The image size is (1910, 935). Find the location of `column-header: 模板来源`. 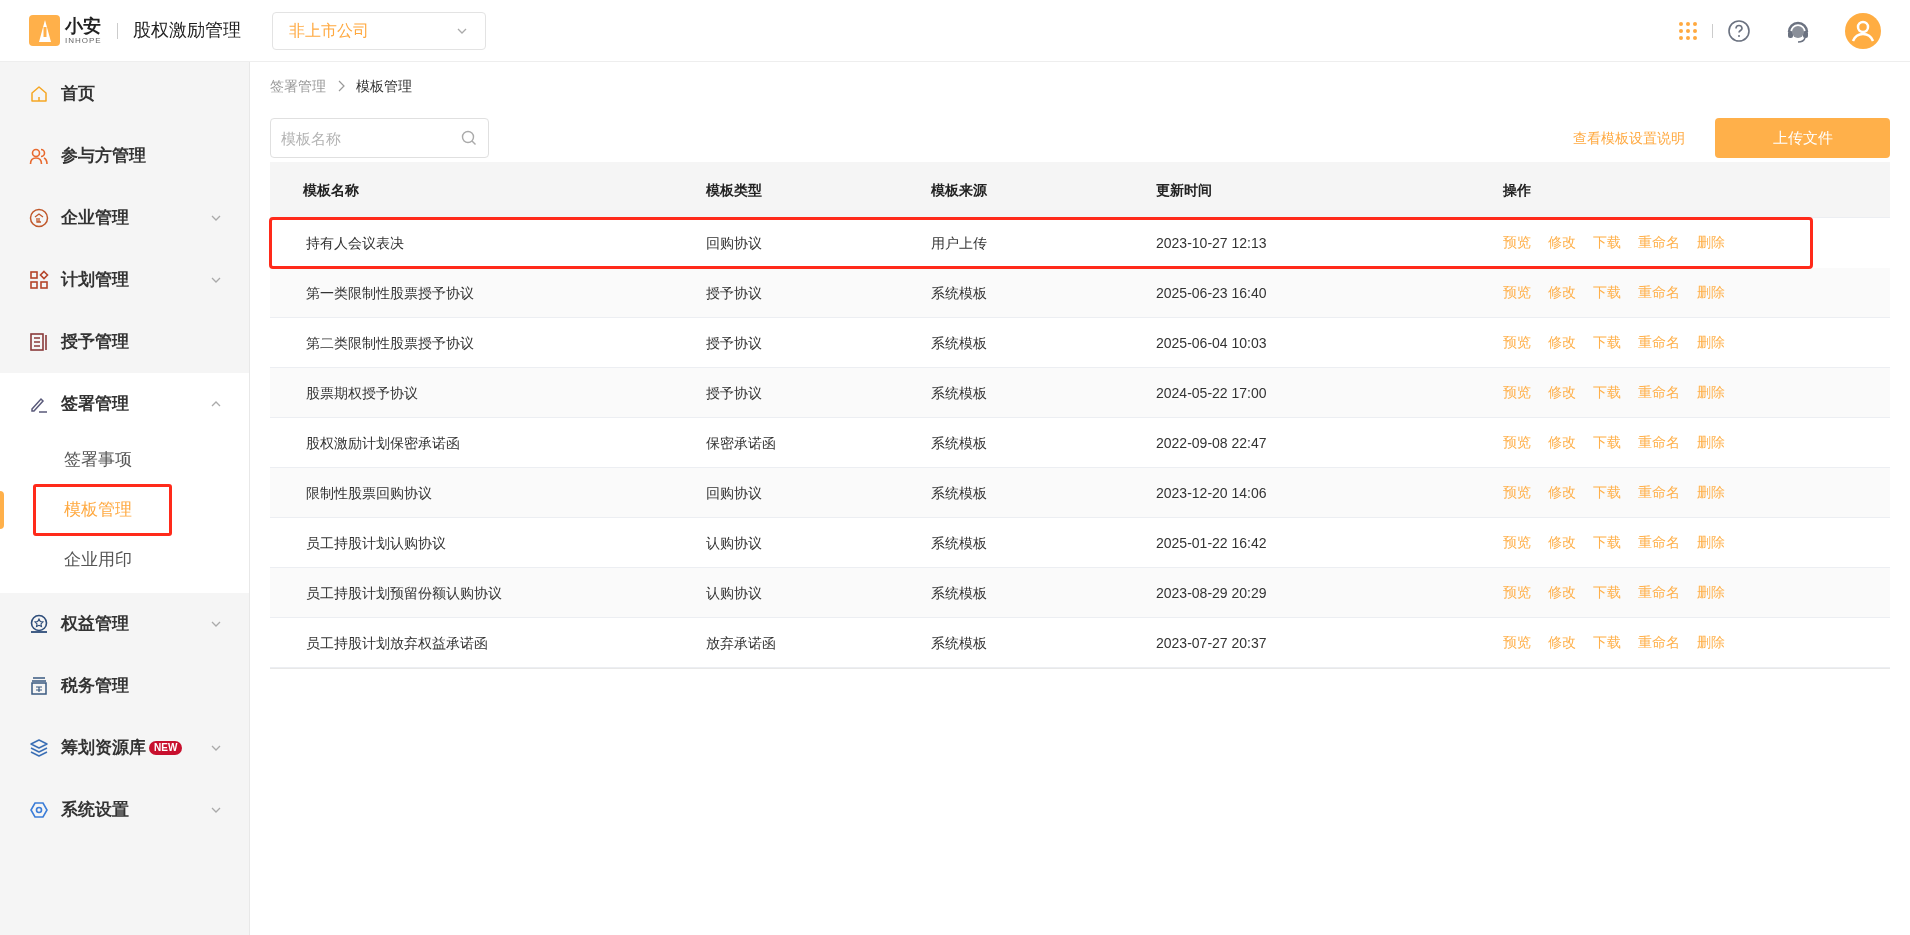

column-header: 模板来源 is located at coordinates (959, 189).